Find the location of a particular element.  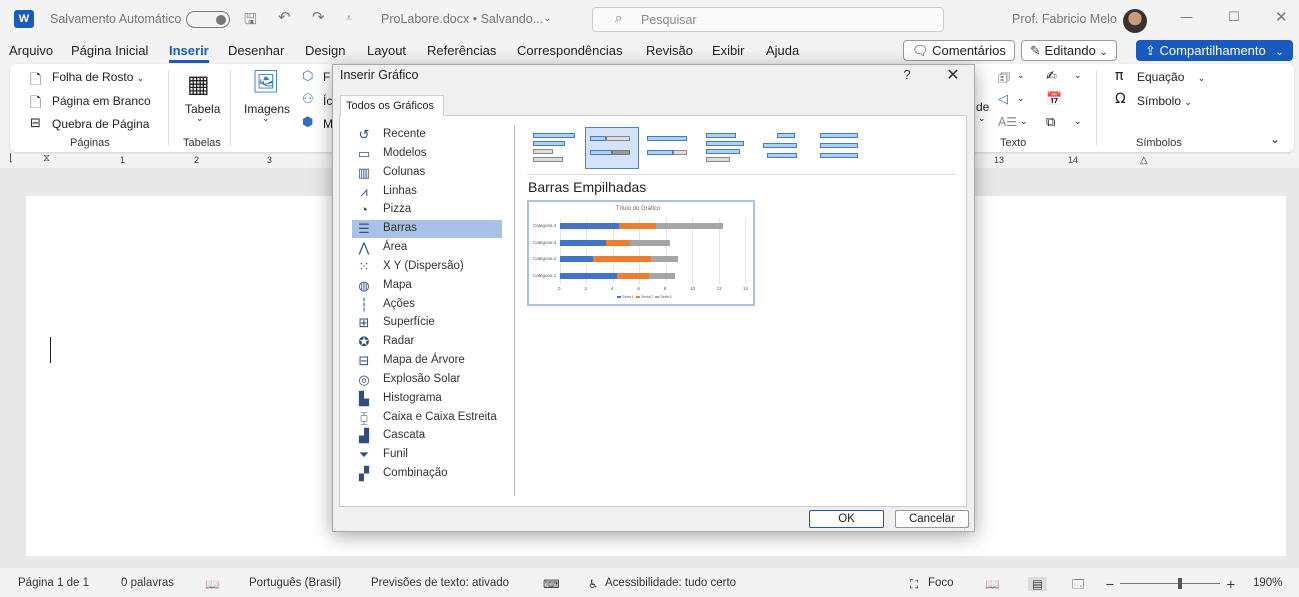

ok-button: OK is located at coordinates (846, 519).